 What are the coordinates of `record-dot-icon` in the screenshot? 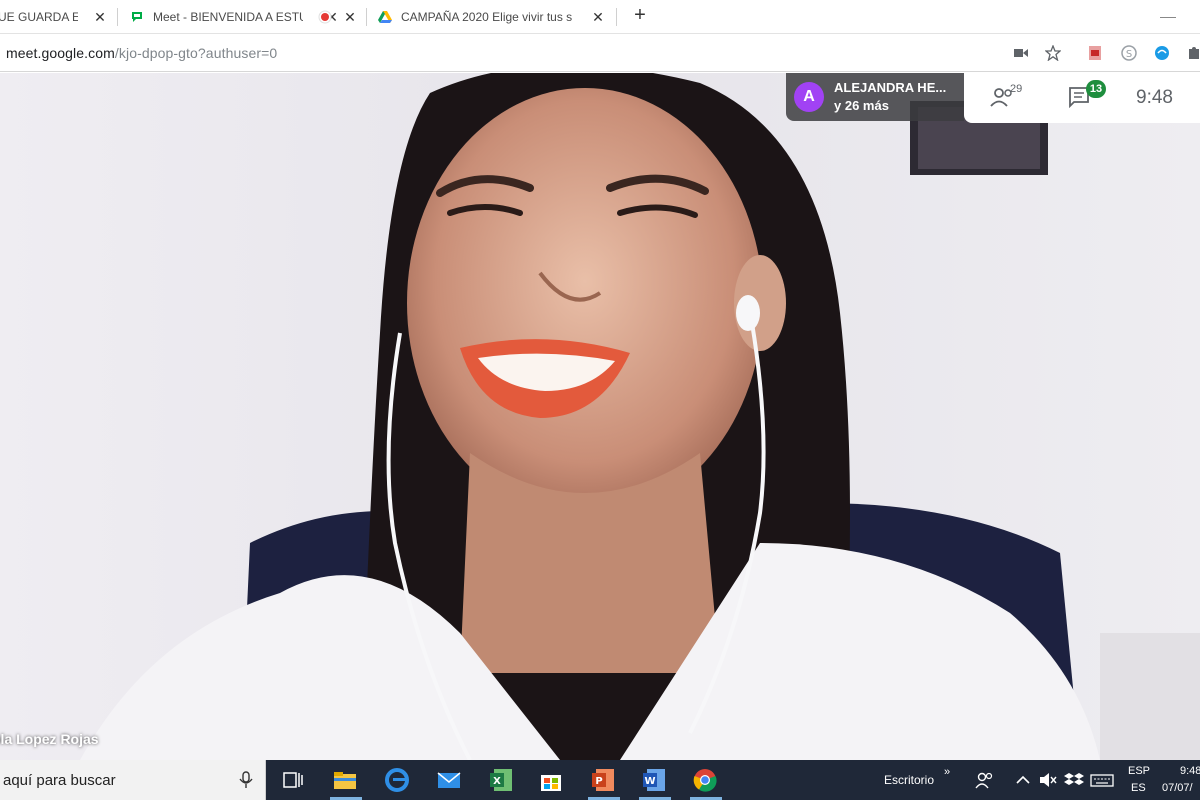 It's located at (325, 17).